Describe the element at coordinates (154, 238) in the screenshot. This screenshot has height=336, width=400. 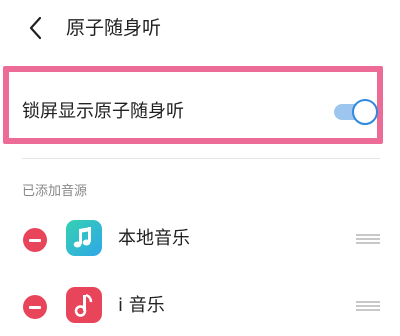
I see `source-name: 本地音乐` at that location.